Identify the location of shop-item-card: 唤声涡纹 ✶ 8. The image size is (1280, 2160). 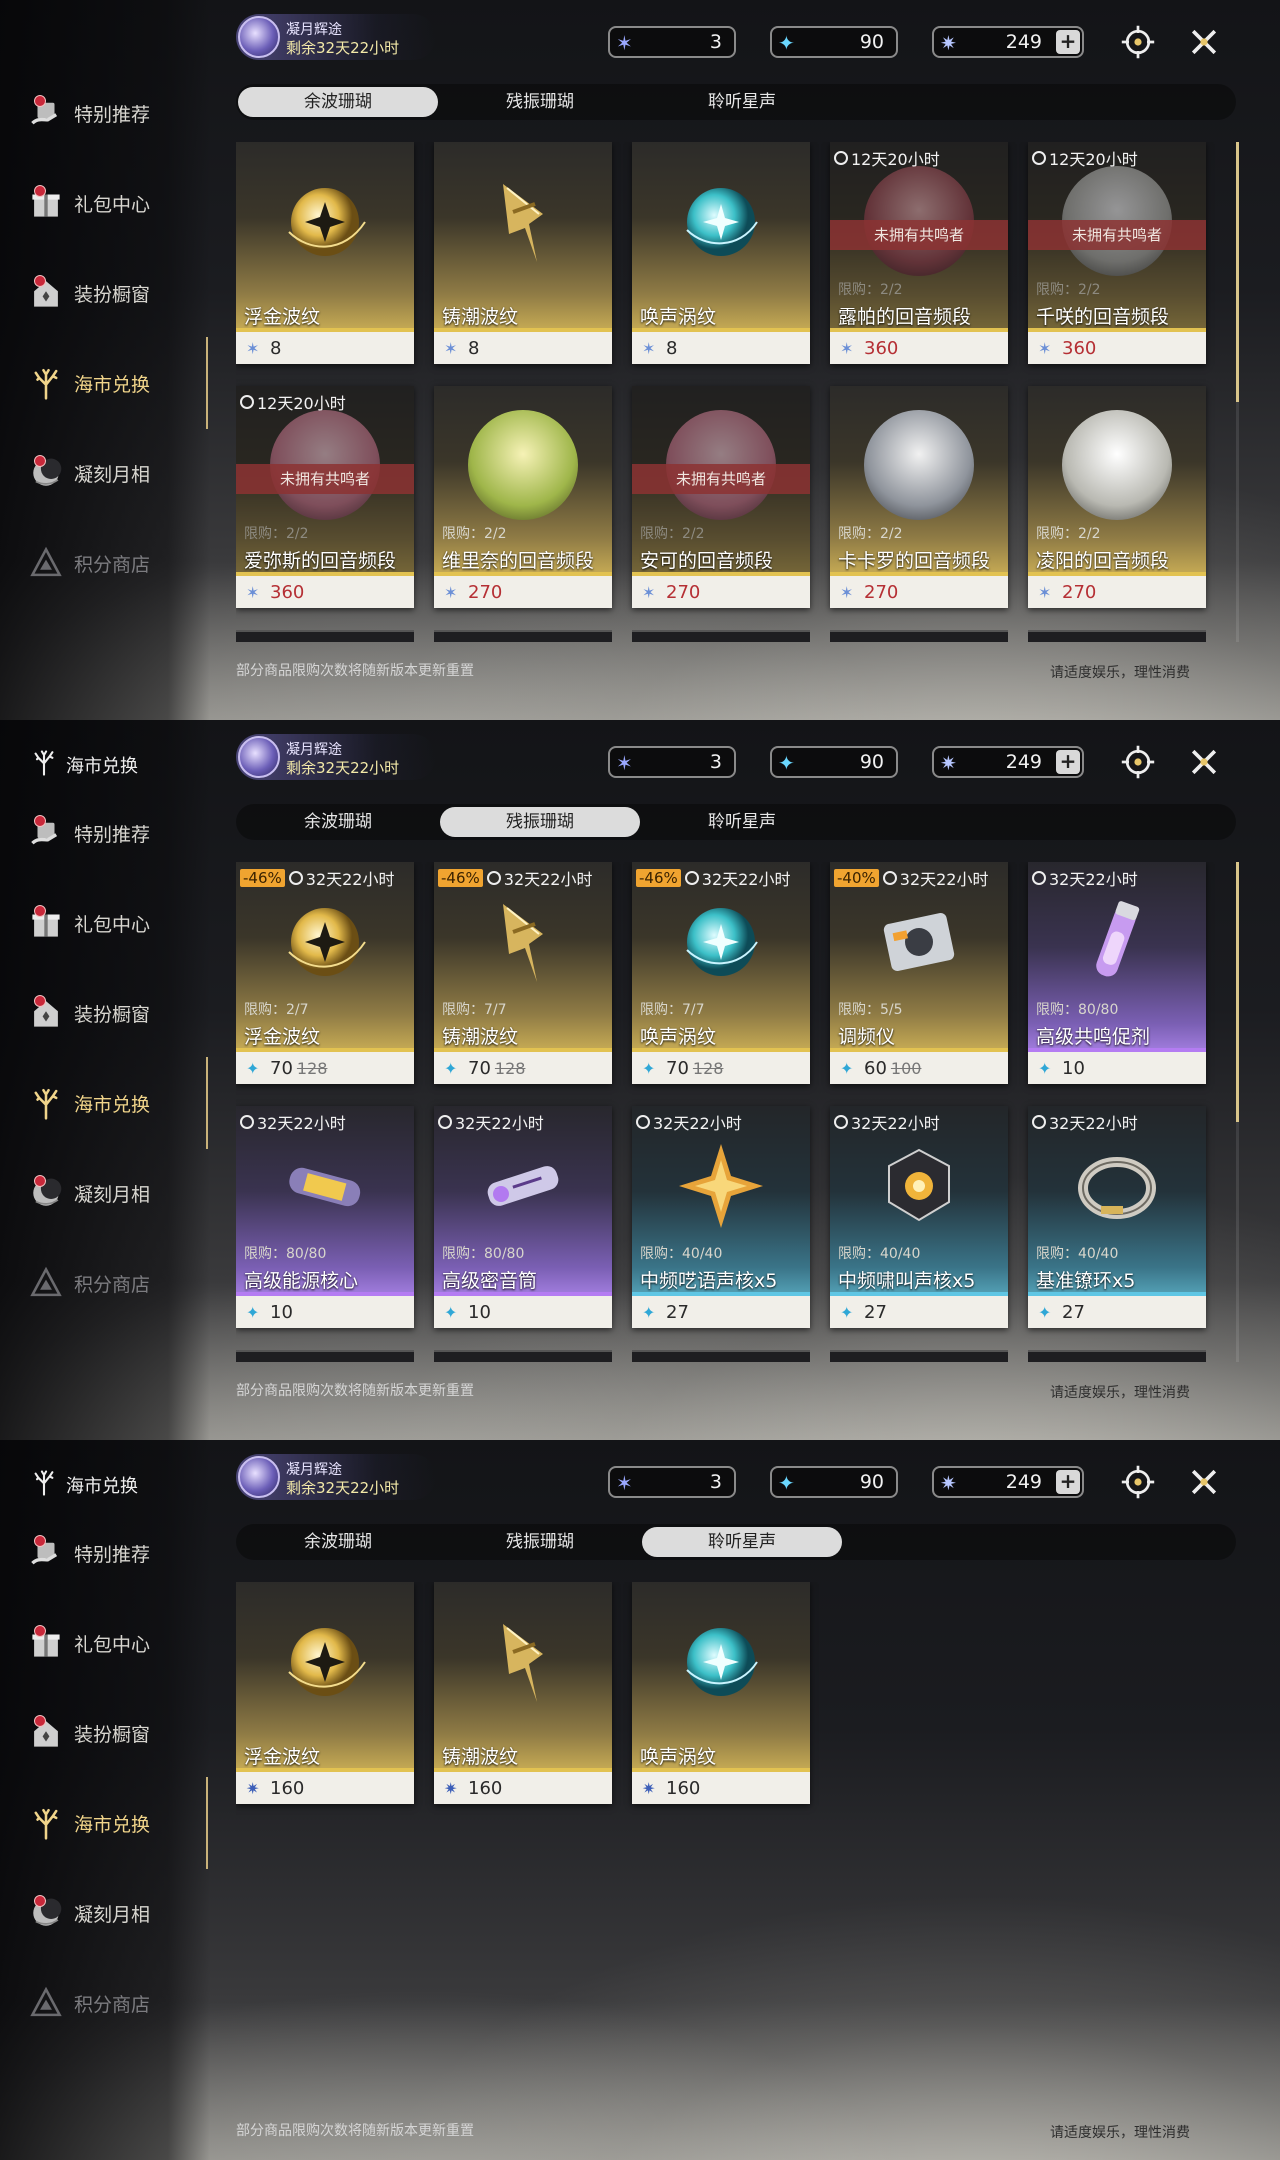
(721, 253).